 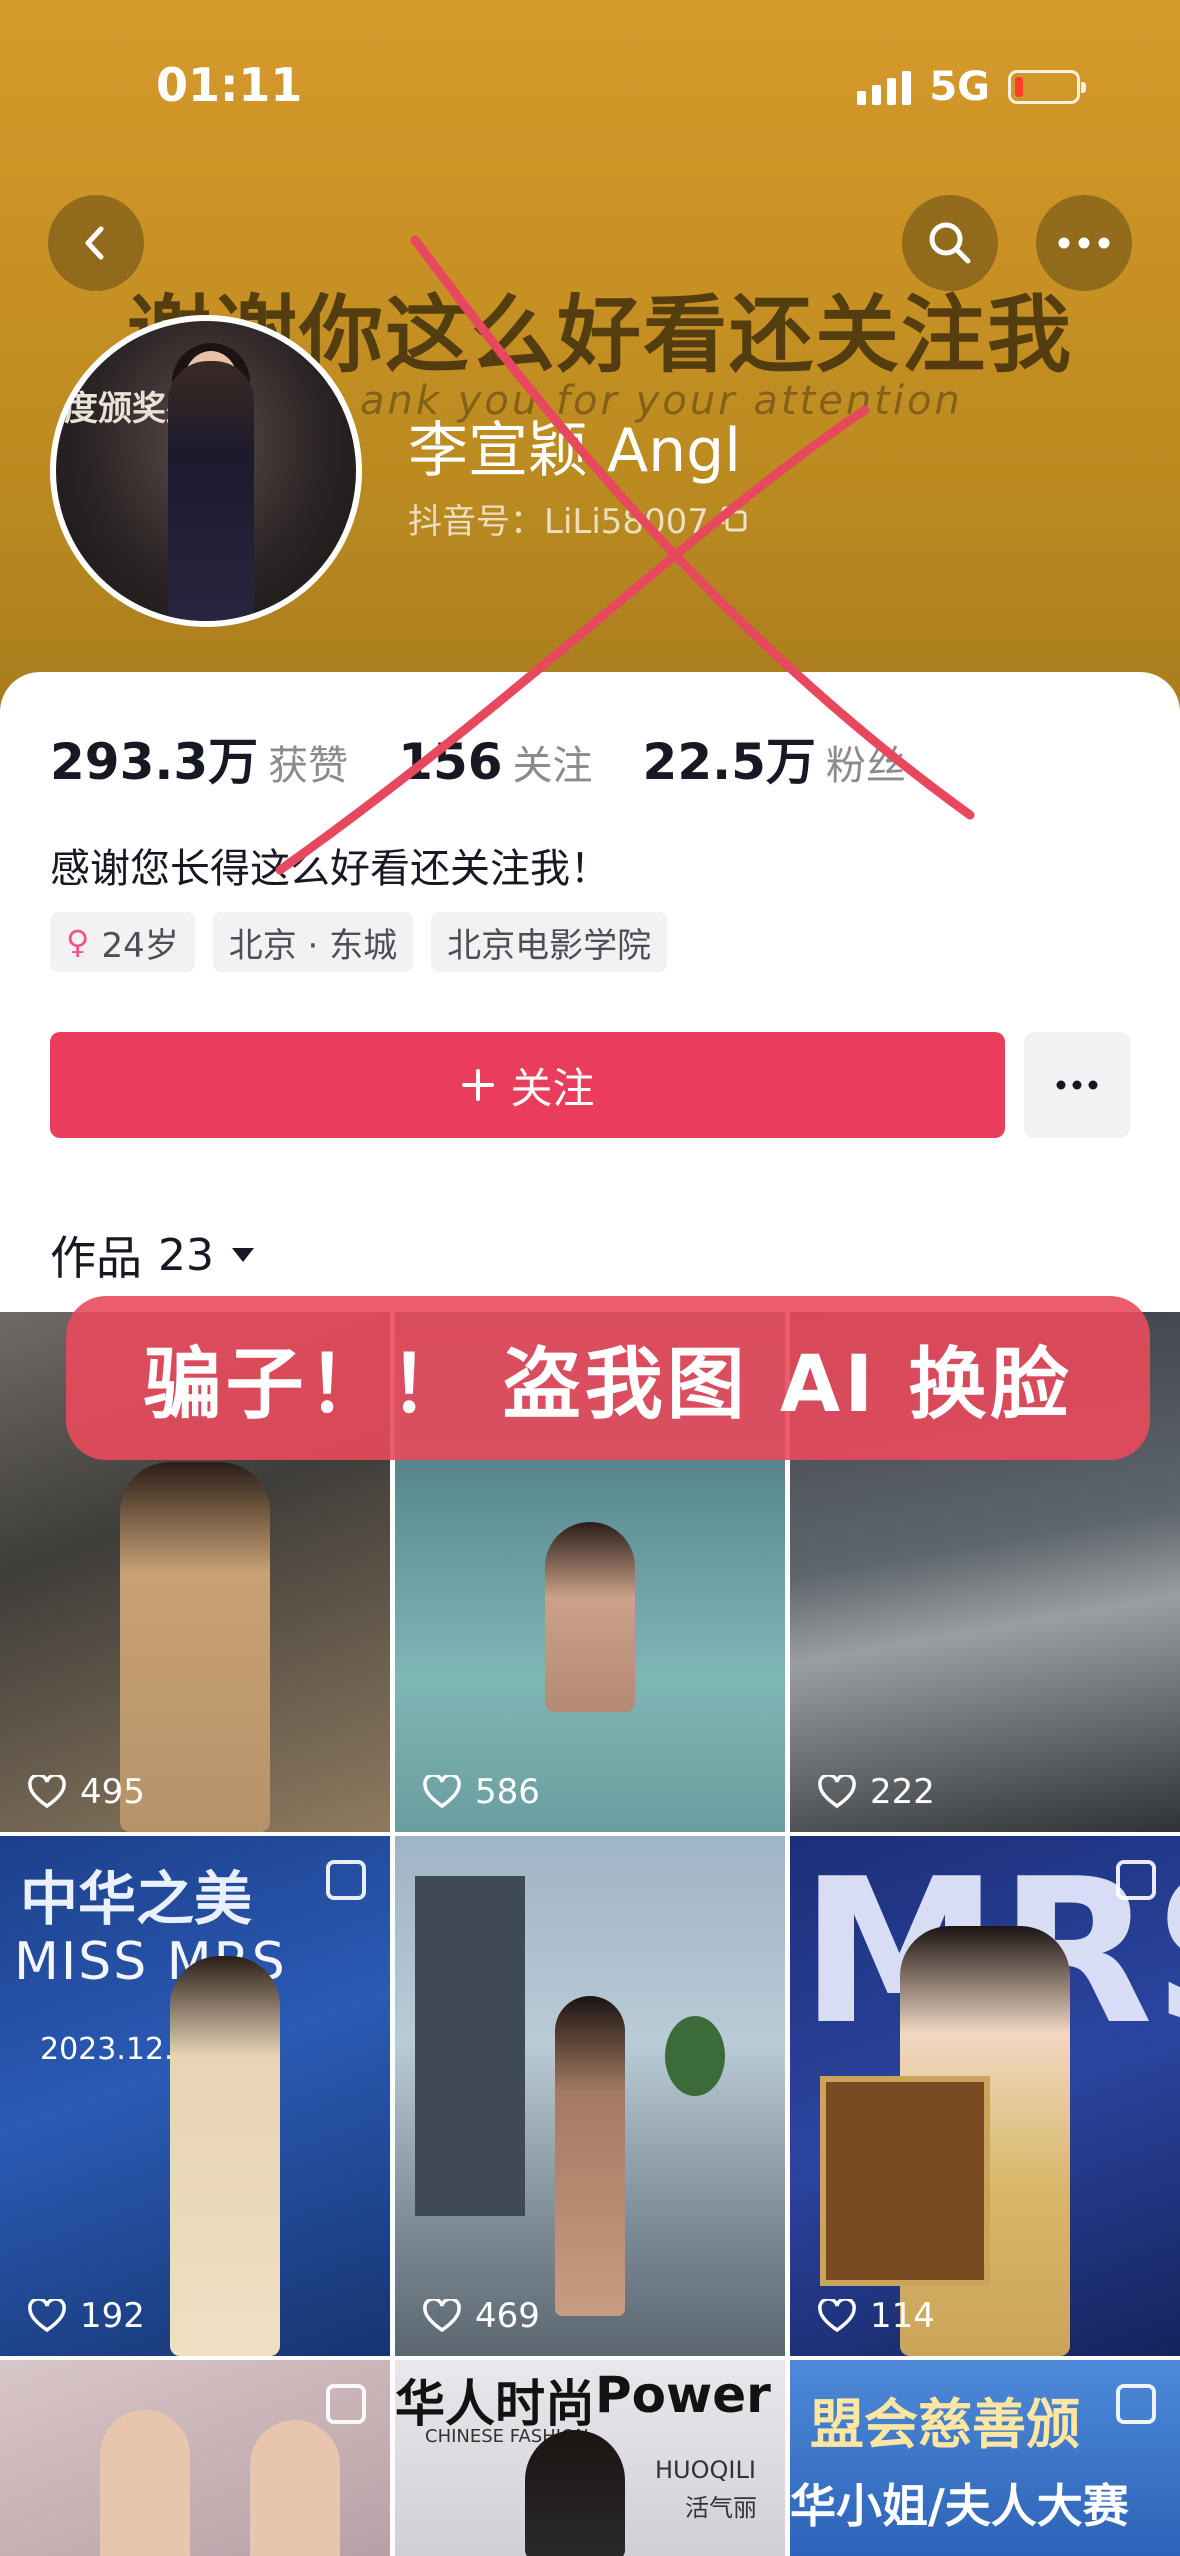 I want to click on likes-label: 获赞, so click(x=308, y=766).